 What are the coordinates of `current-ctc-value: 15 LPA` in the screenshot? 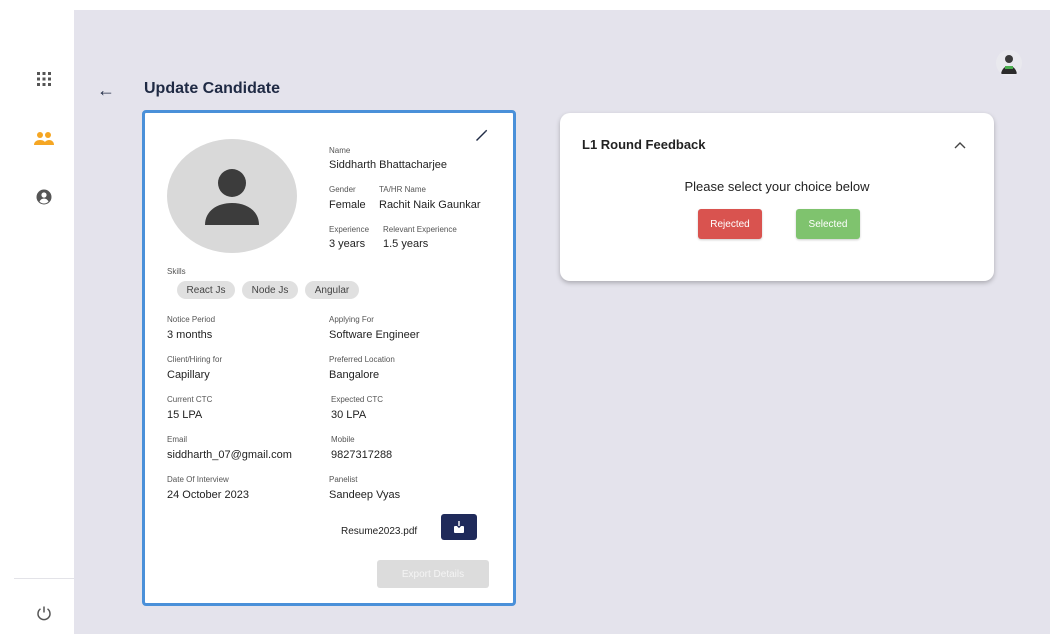 It's located at (185, 415).